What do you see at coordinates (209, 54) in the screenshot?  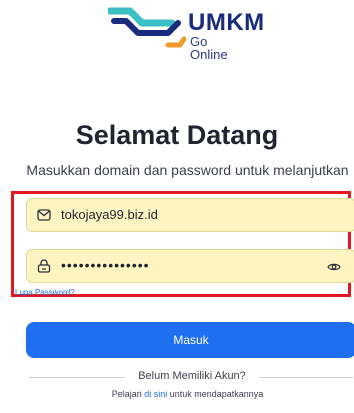 I see `brand-line-online: Online` at bounding box center [209, 54].